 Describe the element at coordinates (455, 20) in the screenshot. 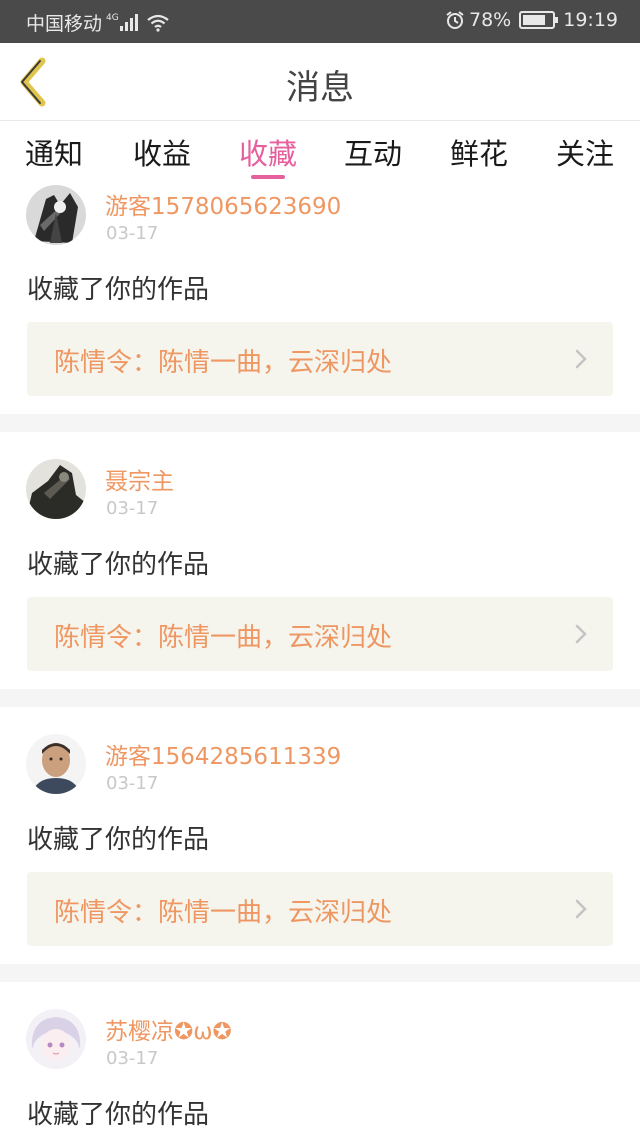

I see `alarm-icon` at that location.